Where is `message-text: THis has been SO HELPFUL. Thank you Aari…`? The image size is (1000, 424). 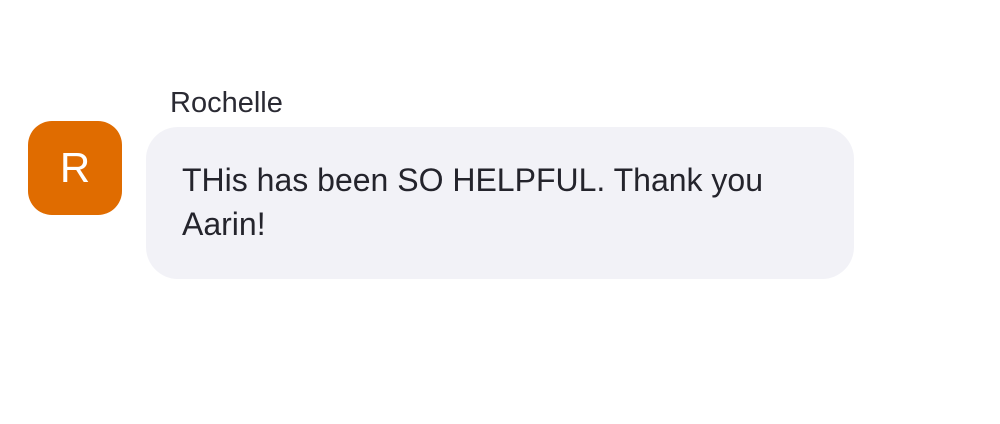 message-text: THis has been SO HELPFUL. Thank you Aari… is located at coordinates (473, 202).